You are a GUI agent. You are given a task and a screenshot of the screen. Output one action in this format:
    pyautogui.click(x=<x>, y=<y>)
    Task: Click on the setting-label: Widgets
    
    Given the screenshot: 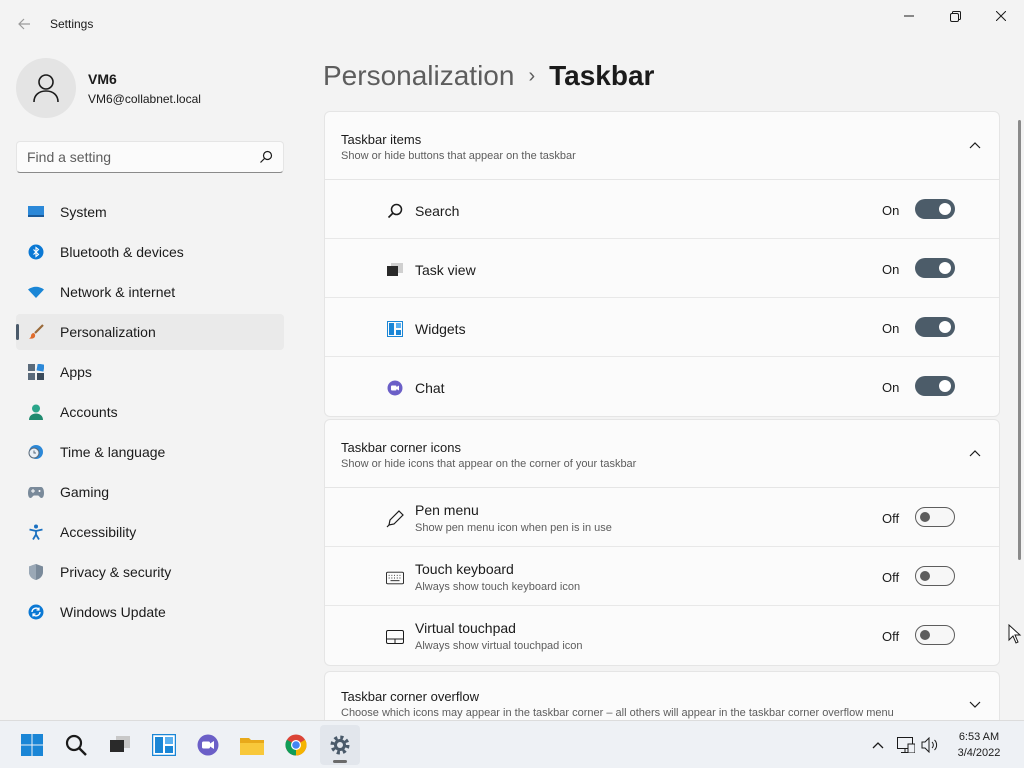 What is the action you would take?
    pyautogui.click(x=440, y=329)
    